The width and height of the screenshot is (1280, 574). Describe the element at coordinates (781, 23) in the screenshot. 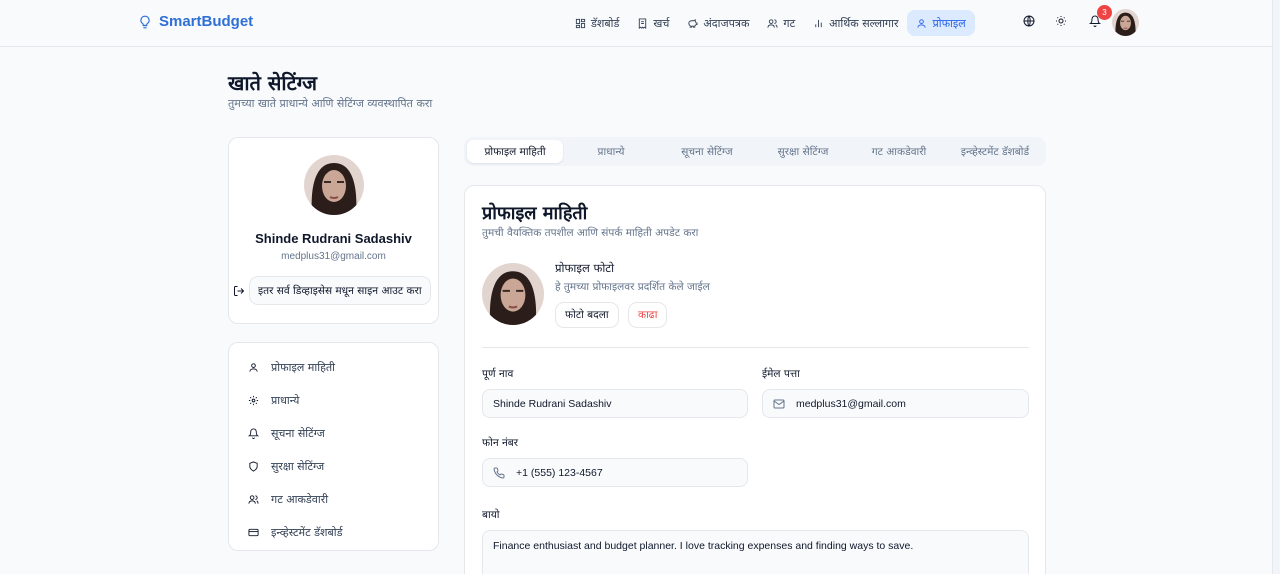

I see `nav-item-groups: गट` at that location.